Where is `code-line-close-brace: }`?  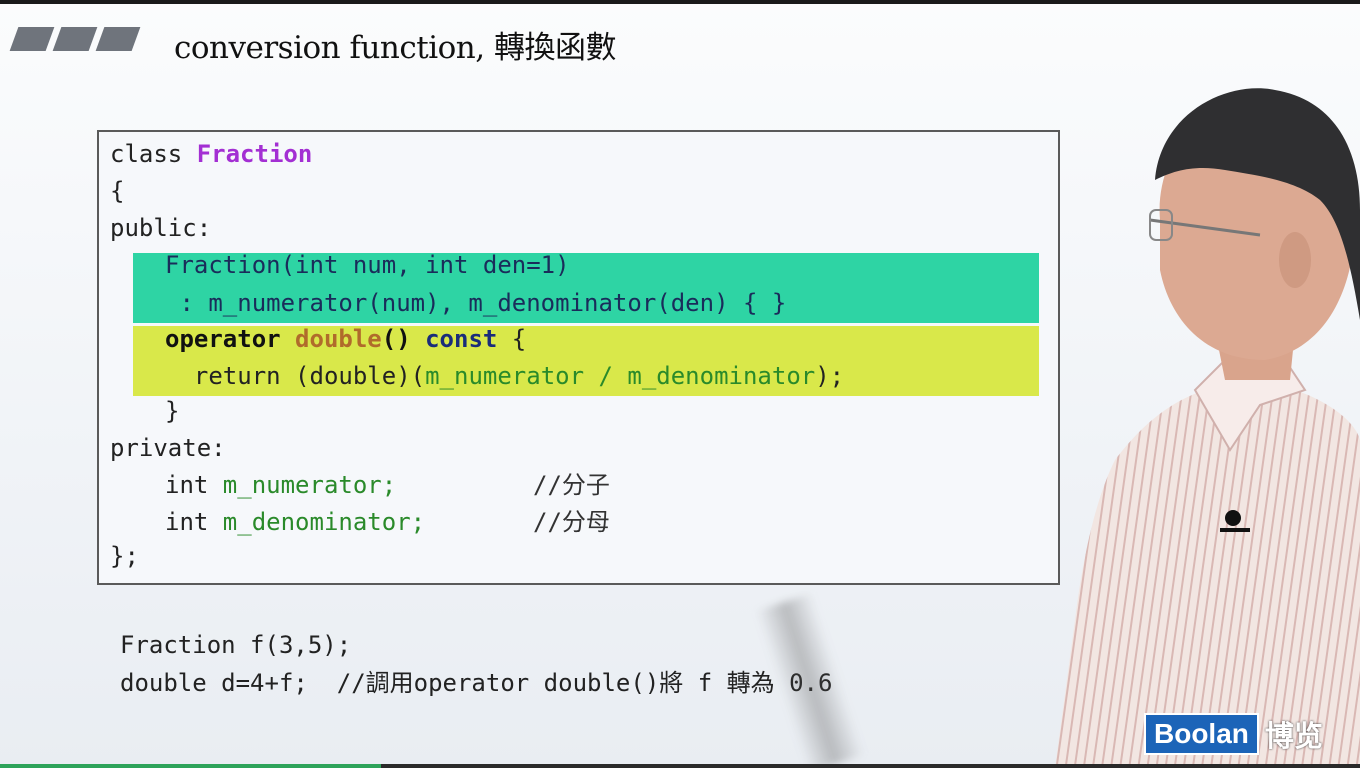 code-line-close-brace: } is located at coordinates (172, 411).